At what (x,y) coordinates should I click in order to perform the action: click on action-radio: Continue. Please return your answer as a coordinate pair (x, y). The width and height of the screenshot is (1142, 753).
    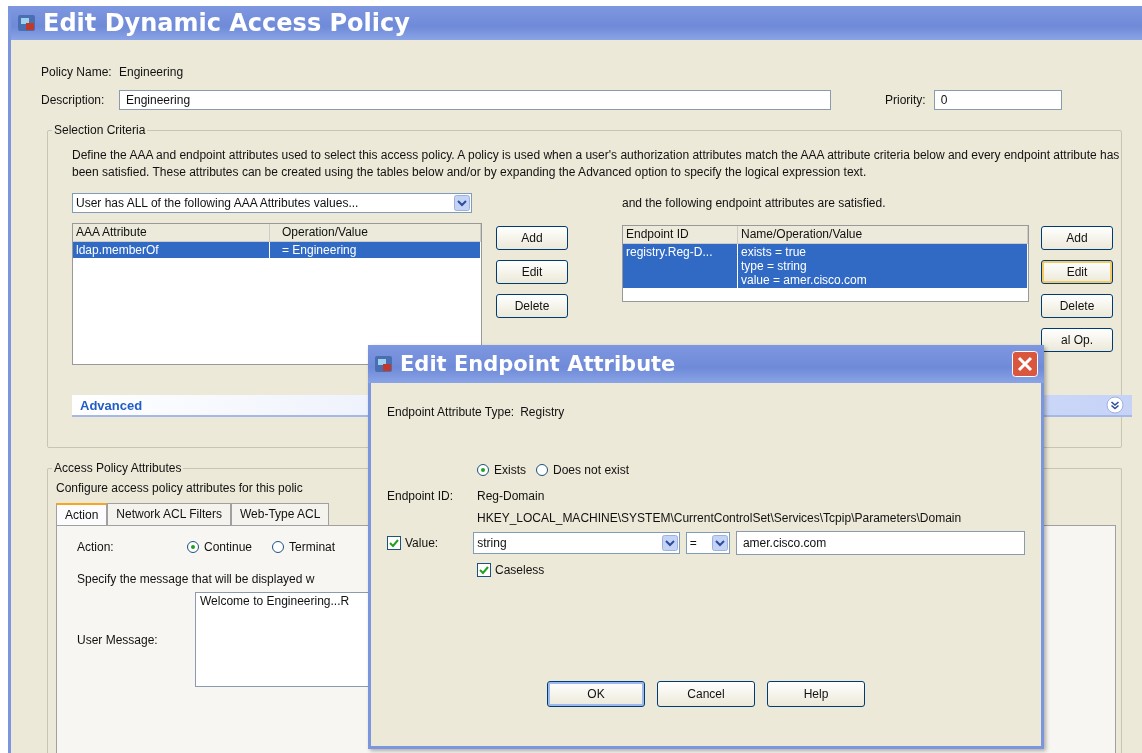
    Looking at the image, I should click on (220, 547).